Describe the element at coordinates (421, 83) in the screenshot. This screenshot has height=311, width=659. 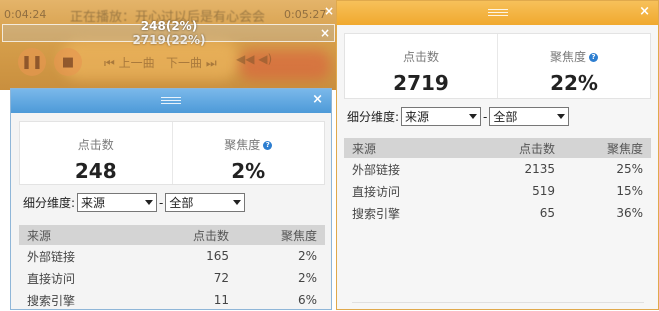
I see `click-count-value: 2719` at that location.